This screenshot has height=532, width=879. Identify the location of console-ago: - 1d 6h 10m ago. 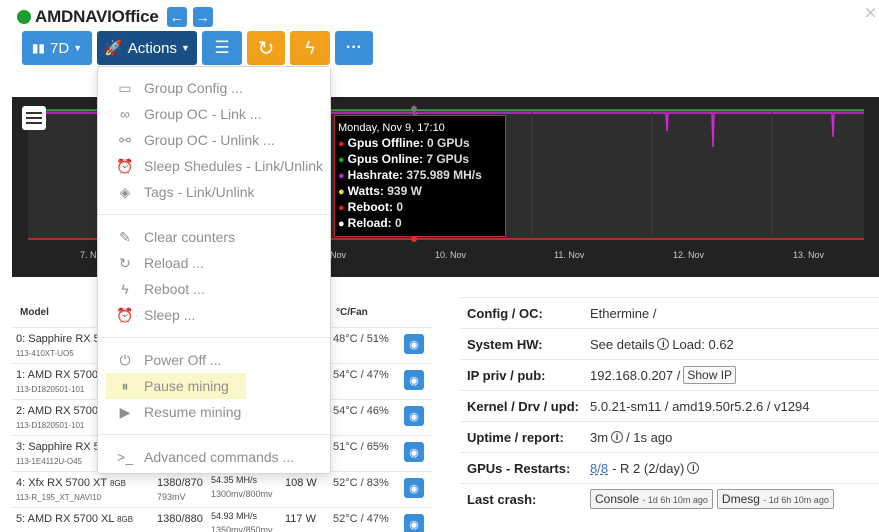
(675, 500).